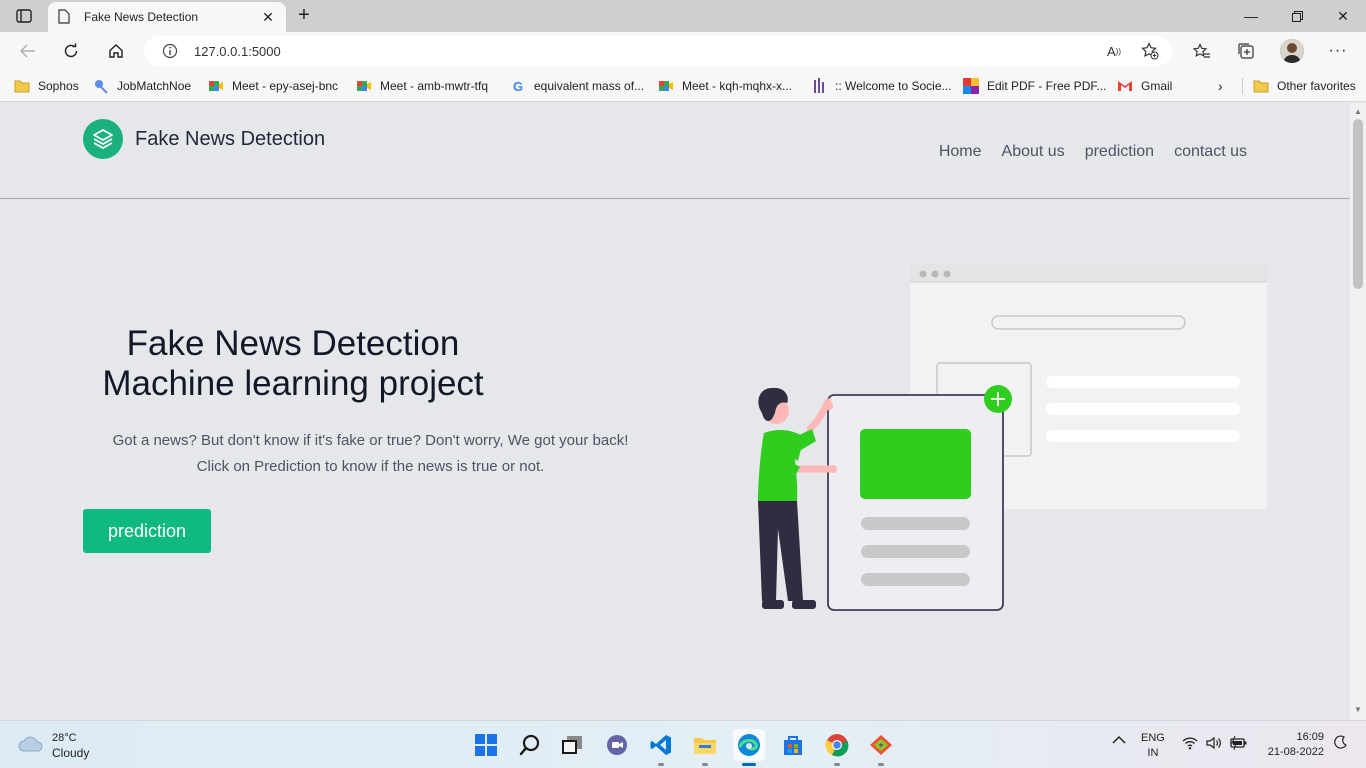 The width and height of the screenshot is (1366, 768). I want to click on site-logo: Fake News Detection, so click(204, 139).